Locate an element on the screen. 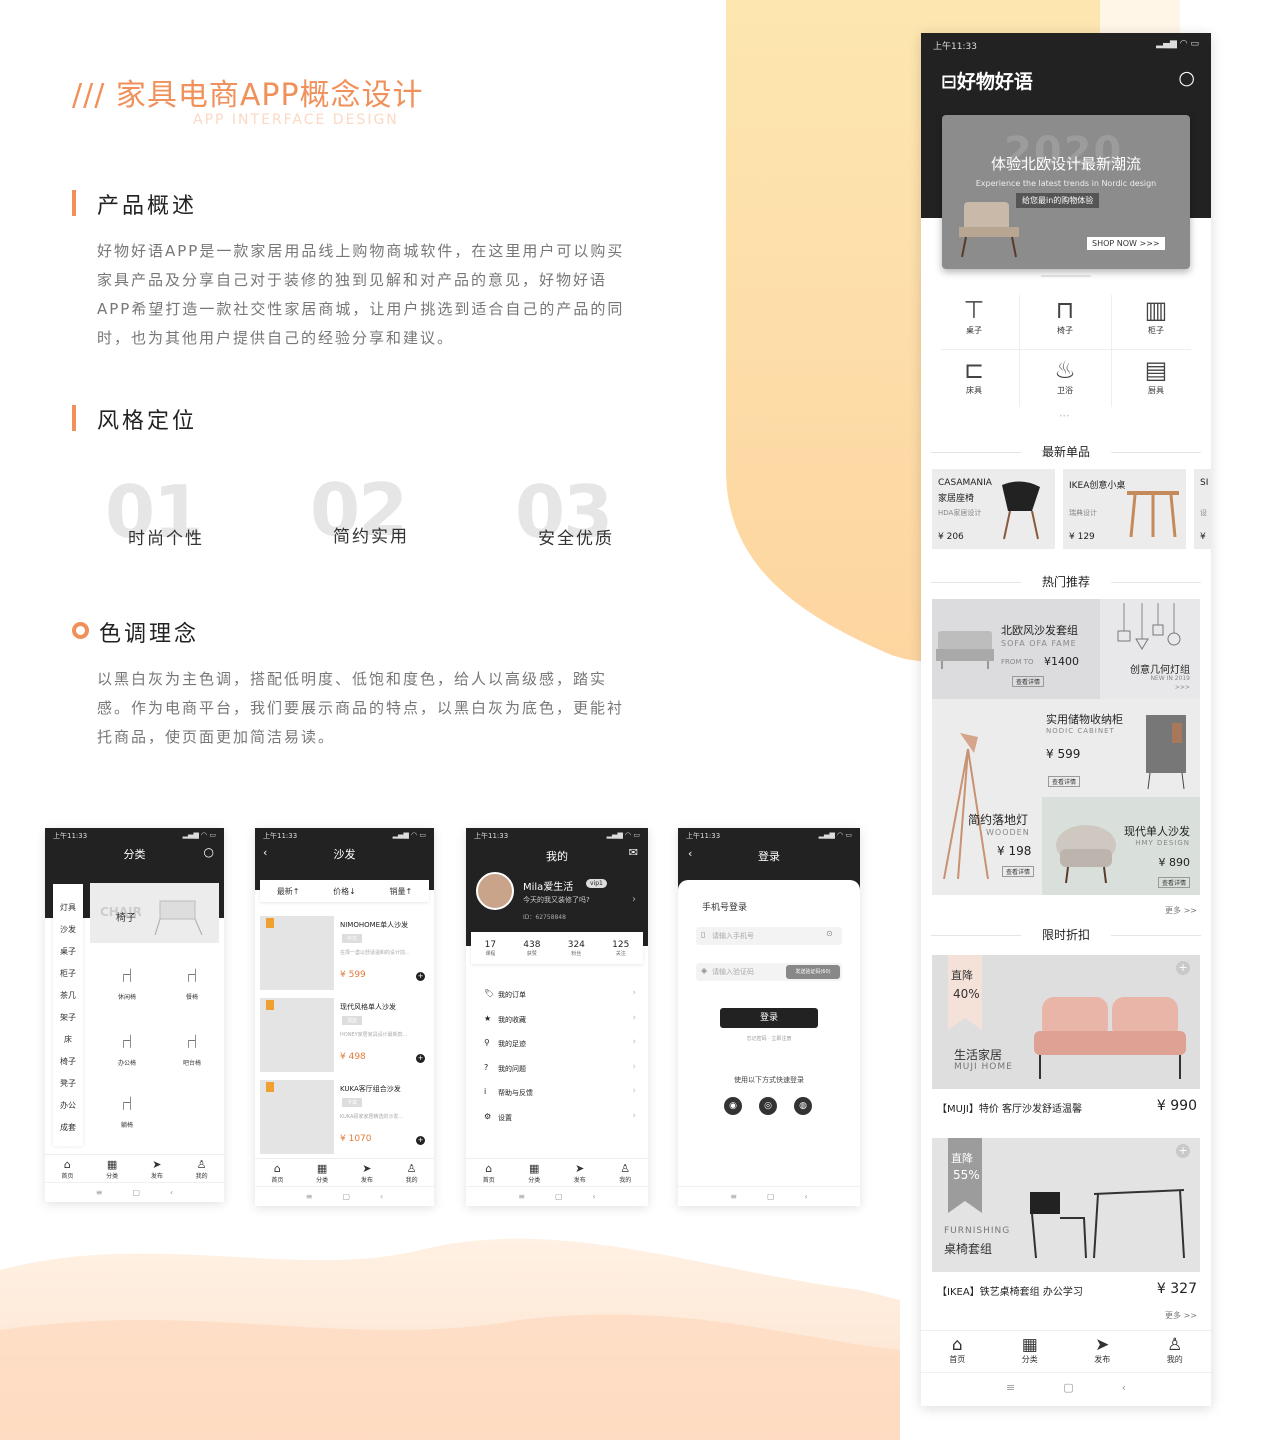  sort-newest: 最新↑ is located at coordinates (288, 891).